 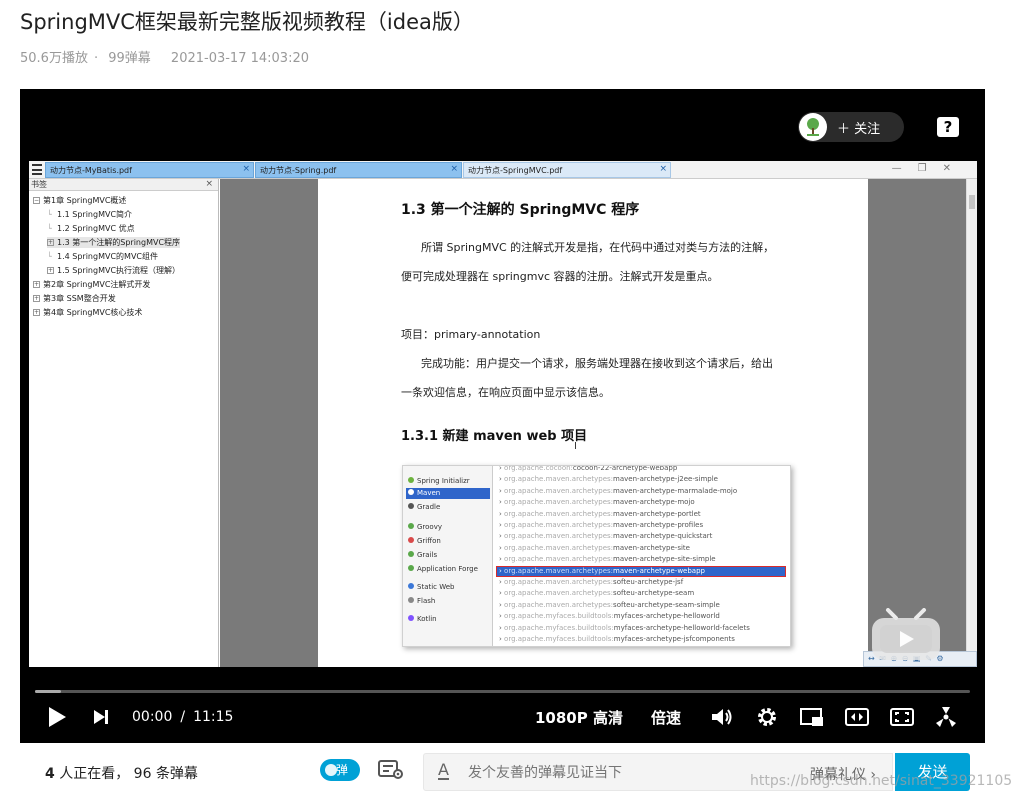 What do you see at coordinates (121, 774) in the screenshot?
I see `viewer-stats: 4 人正在看， 96 条弹幕` at bounding box center [121, 774].